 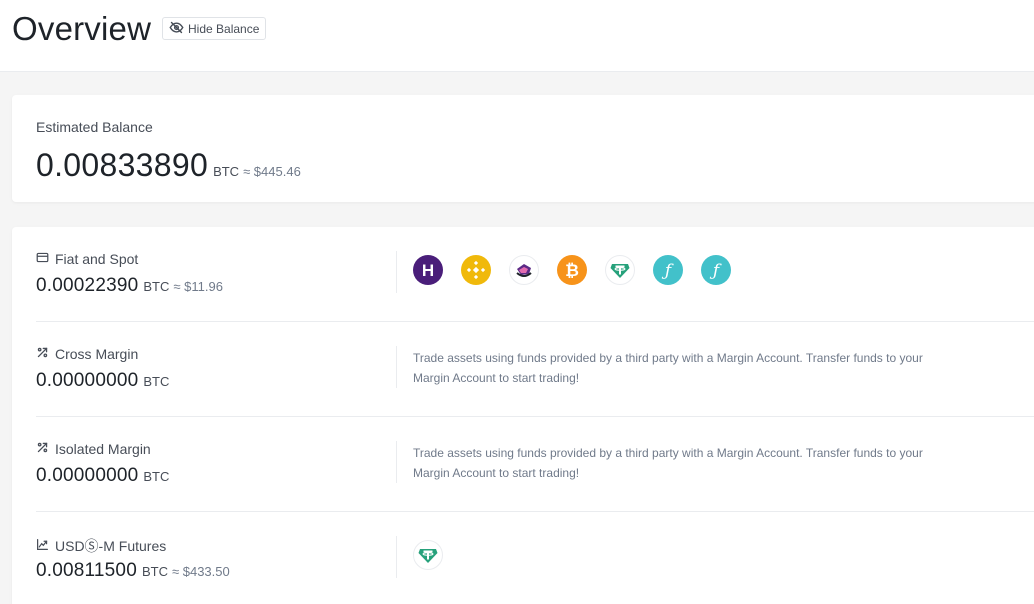 What do you see at coordinates (272, 171) in the screenshot?
I see `estimated-balance-fiat: ≈ $445.46` at bounding box center [272, 171].